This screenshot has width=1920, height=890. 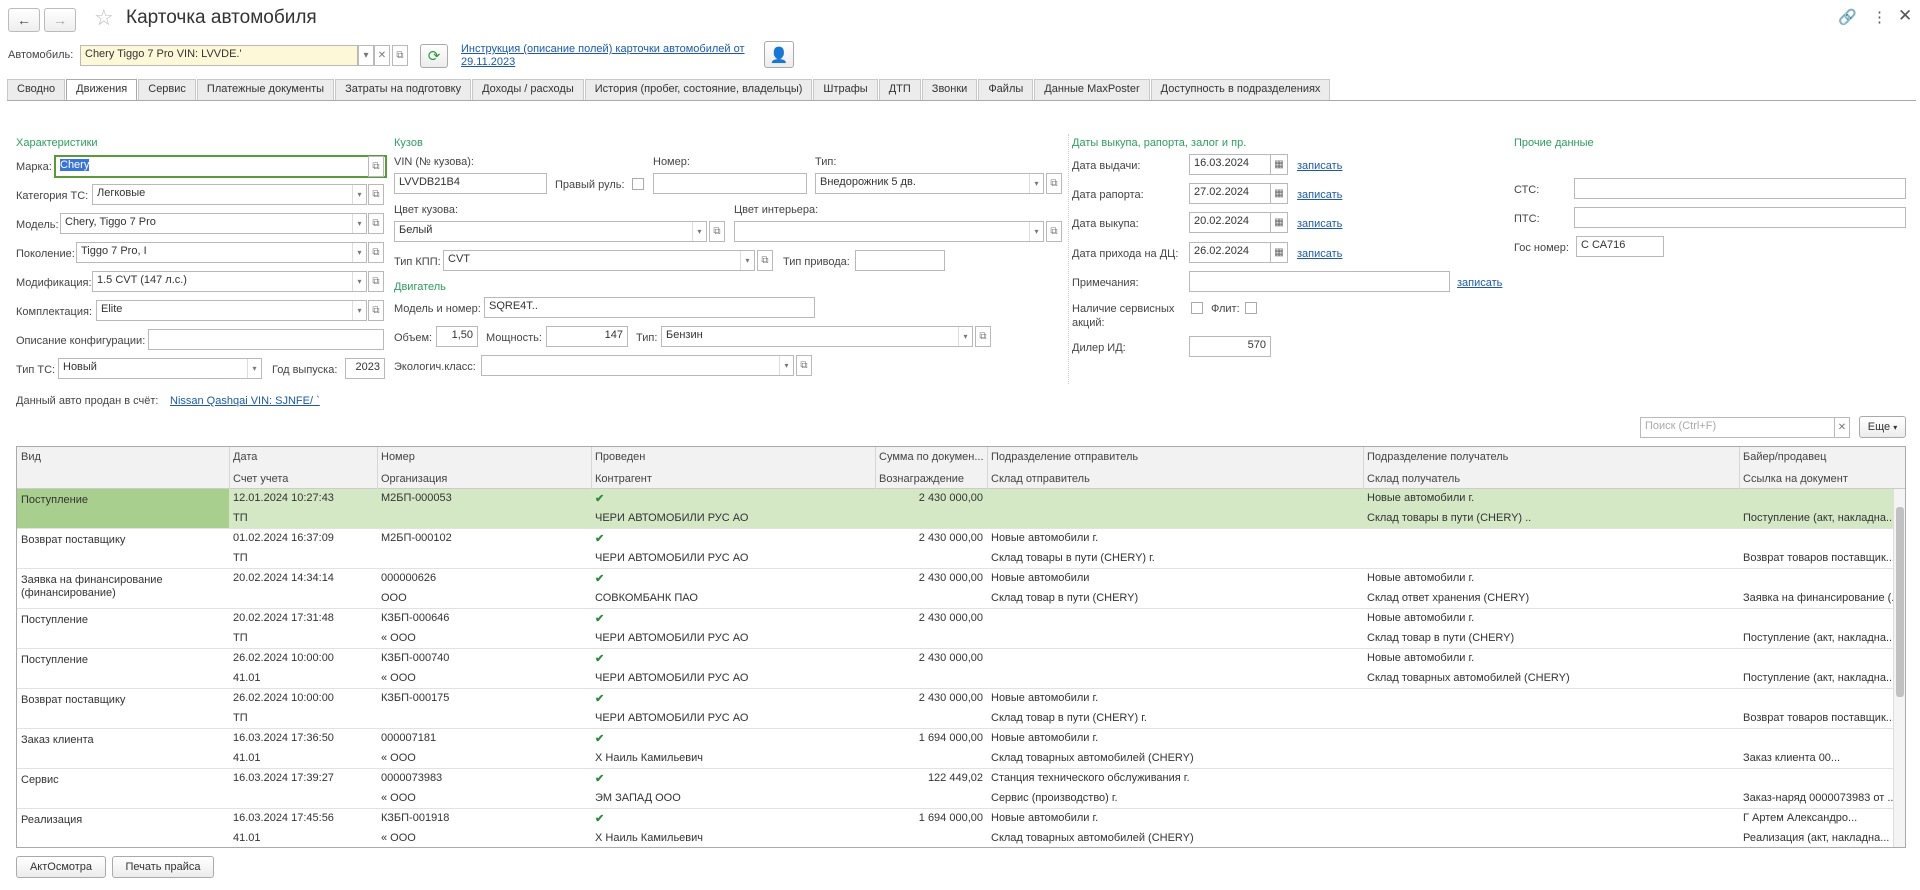 What do you see at coordinates (366, 55) in the screenshot?
I see `car-dropdown-button: ▾` at bounding box center [366, 55].